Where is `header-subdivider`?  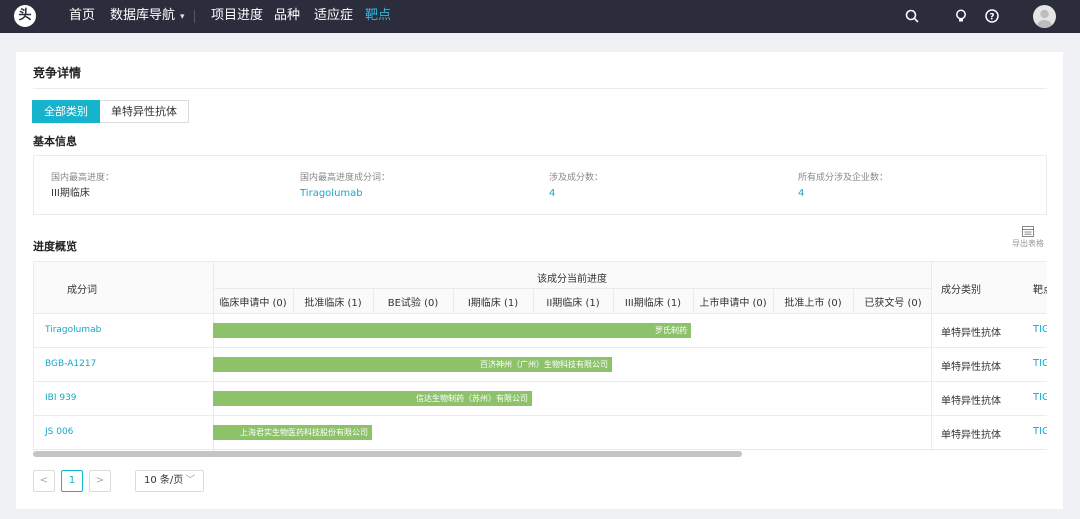
header-subdivider is located at coordinates (572, 288).